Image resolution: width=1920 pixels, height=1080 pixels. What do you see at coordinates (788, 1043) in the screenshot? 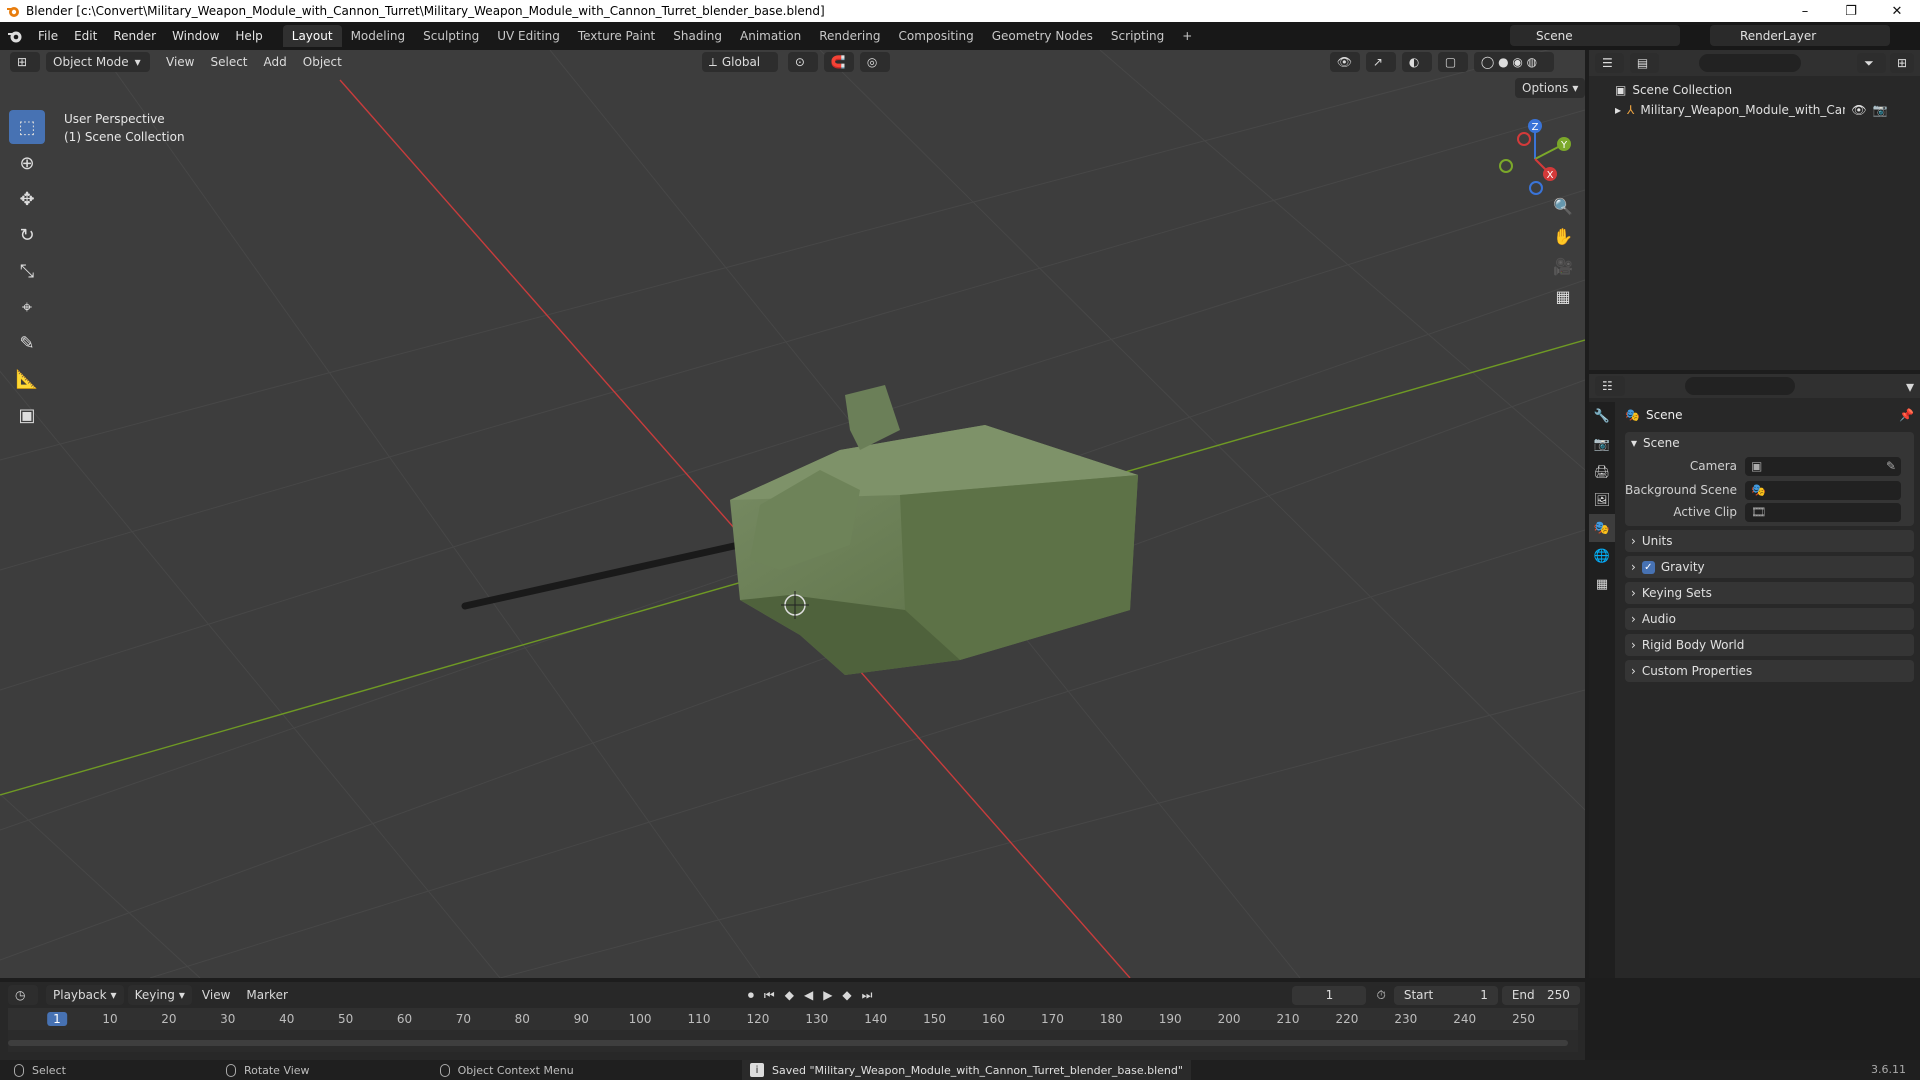
I see `timeline-scrollbar` at bounding box center [788, 1043].